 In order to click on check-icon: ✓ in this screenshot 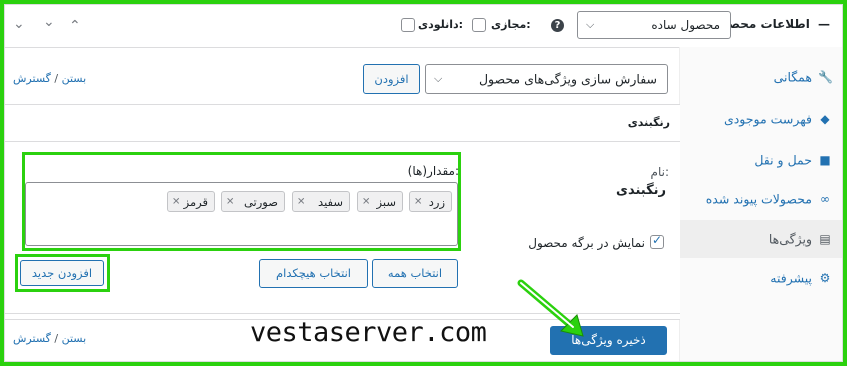, I will do `click(657, 240)`.